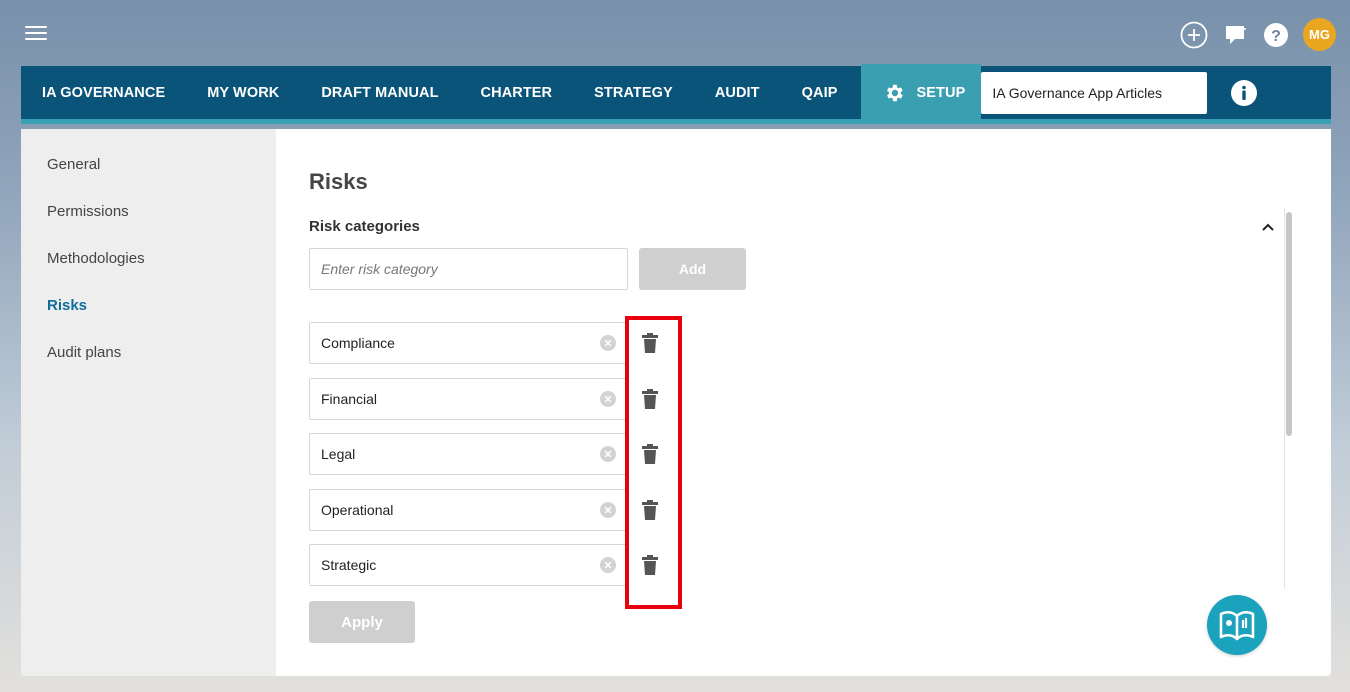  I want to click on help-center-button, so click(1237, 625).